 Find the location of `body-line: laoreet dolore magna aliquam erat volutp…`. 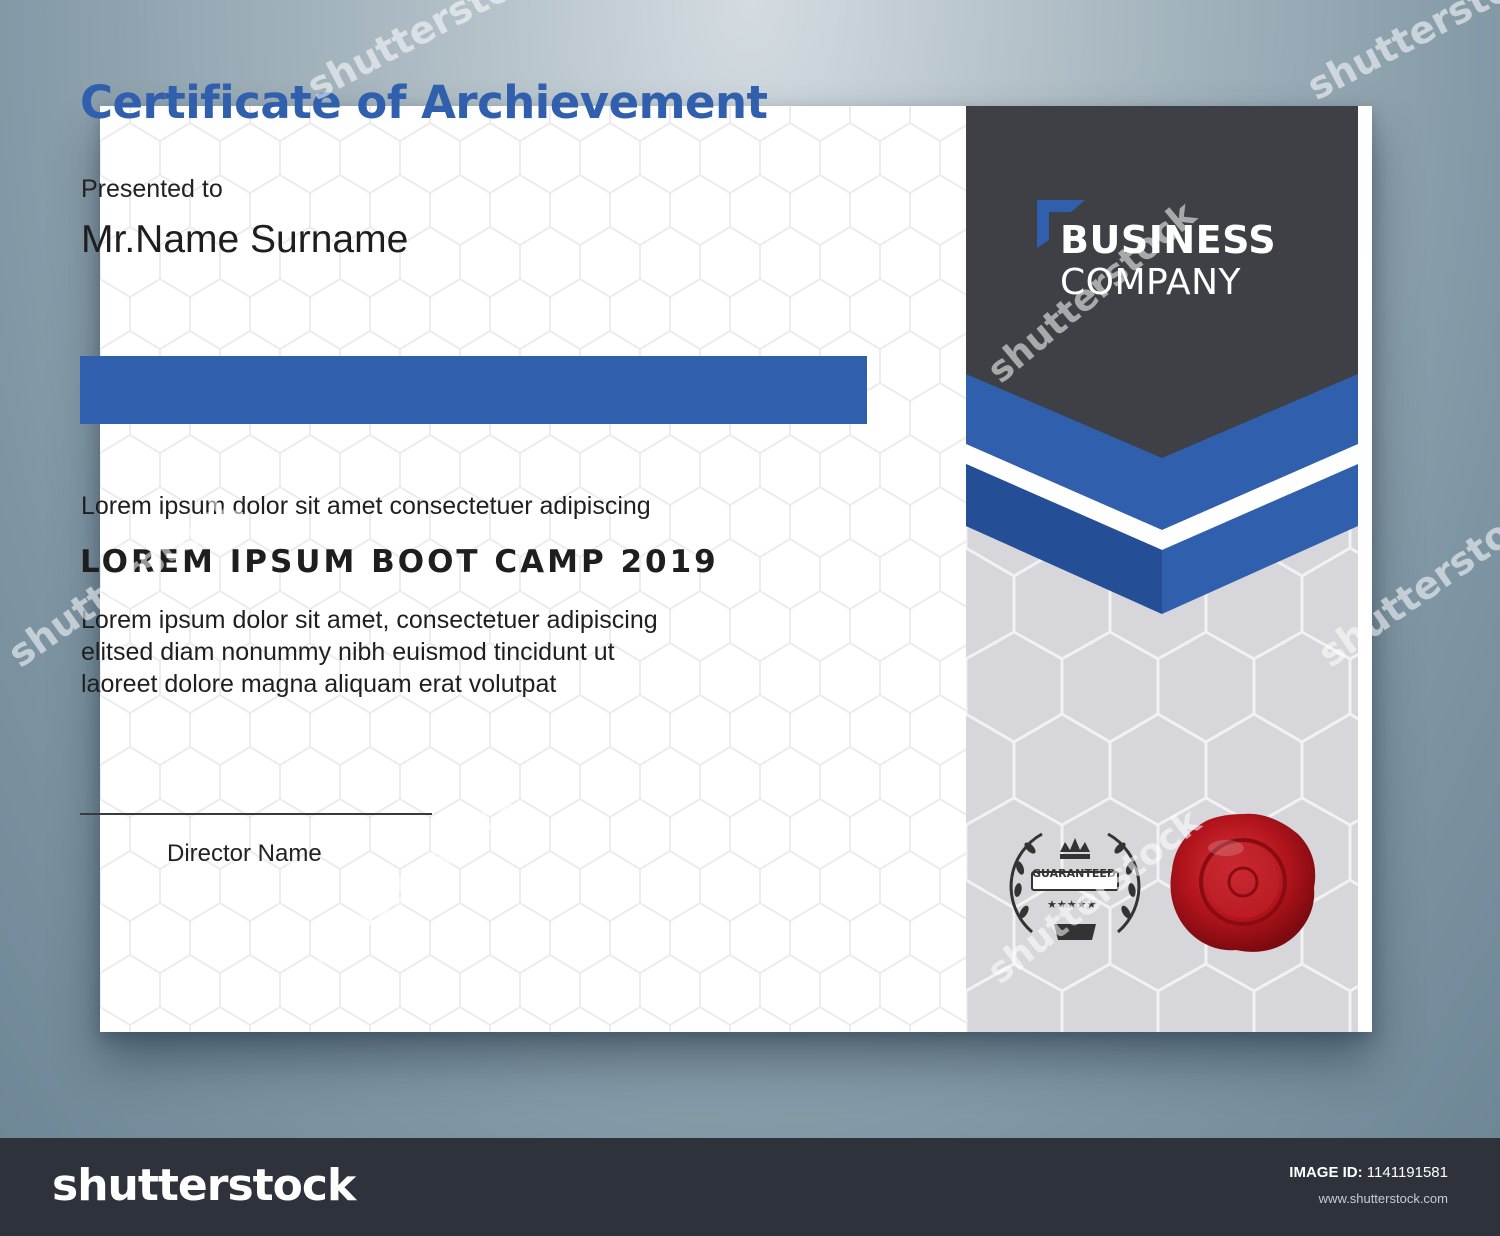

body-line: laoreet dolore magna aliquam erat volutp… is located at coordinates (319, 684).